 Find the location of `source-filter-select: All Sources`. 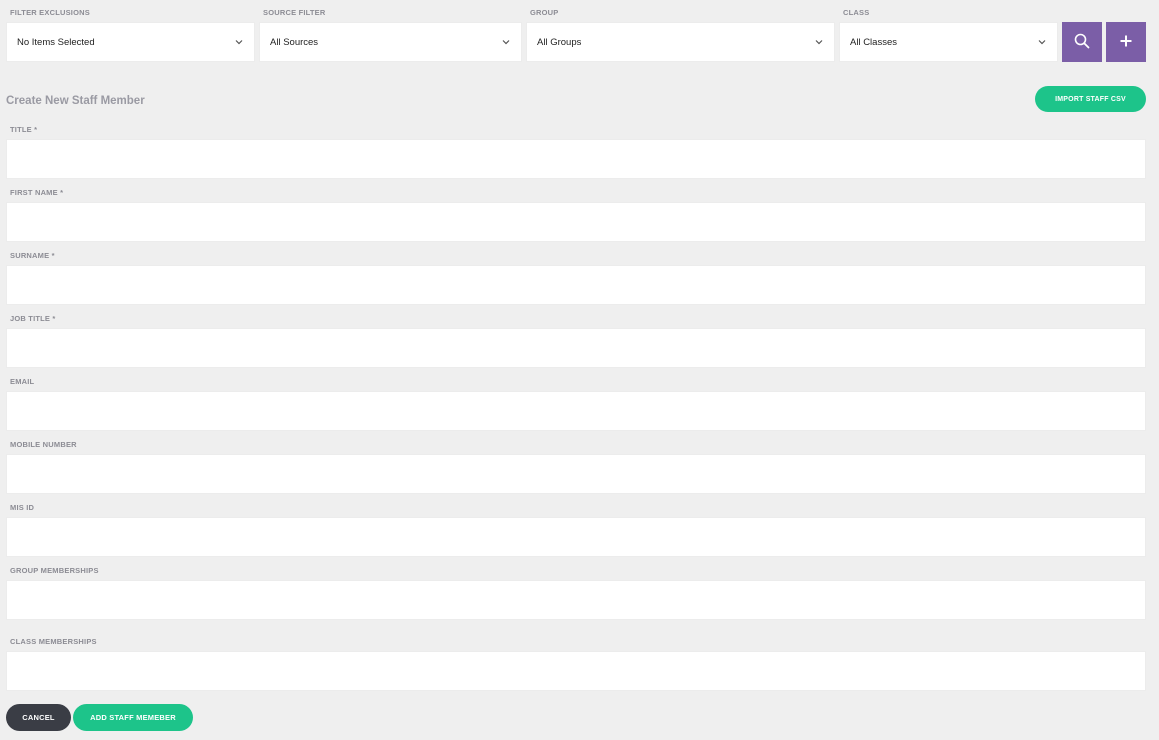

source-filter-select: All Sources is located at coordinates (390, 42).